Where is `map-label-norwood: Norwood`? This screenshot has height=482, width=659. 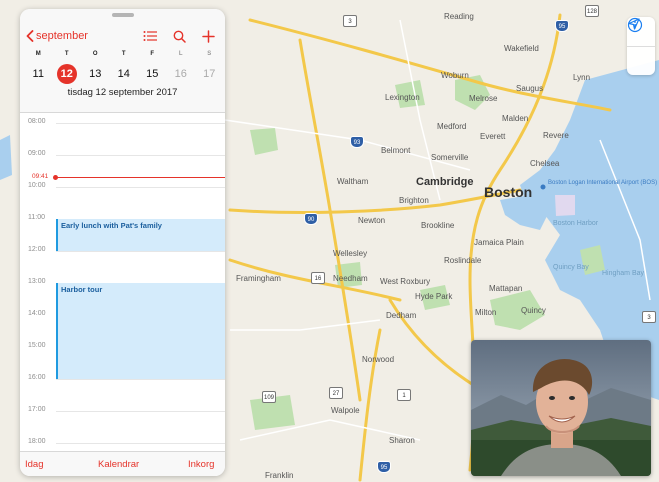 map-label-norwood: Norwood is located at coordinates (378, 359).